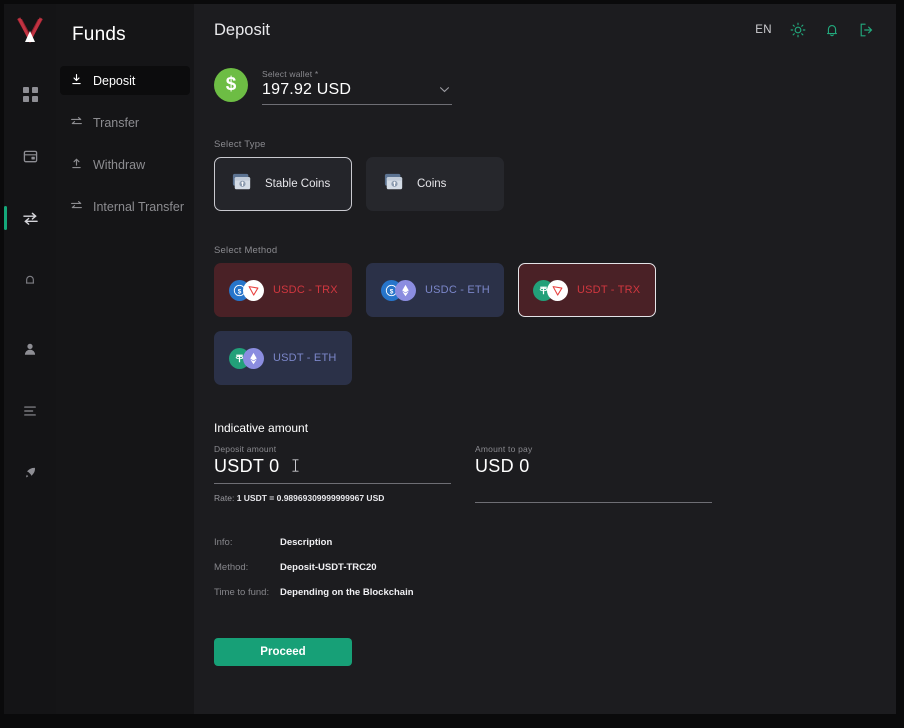 The height and width of the screenshot is (728, 904). What do you see at coordinates (814, 30) in the screenshot?
I see `top-bar-actions: EN` at bounding box center [814, 30].